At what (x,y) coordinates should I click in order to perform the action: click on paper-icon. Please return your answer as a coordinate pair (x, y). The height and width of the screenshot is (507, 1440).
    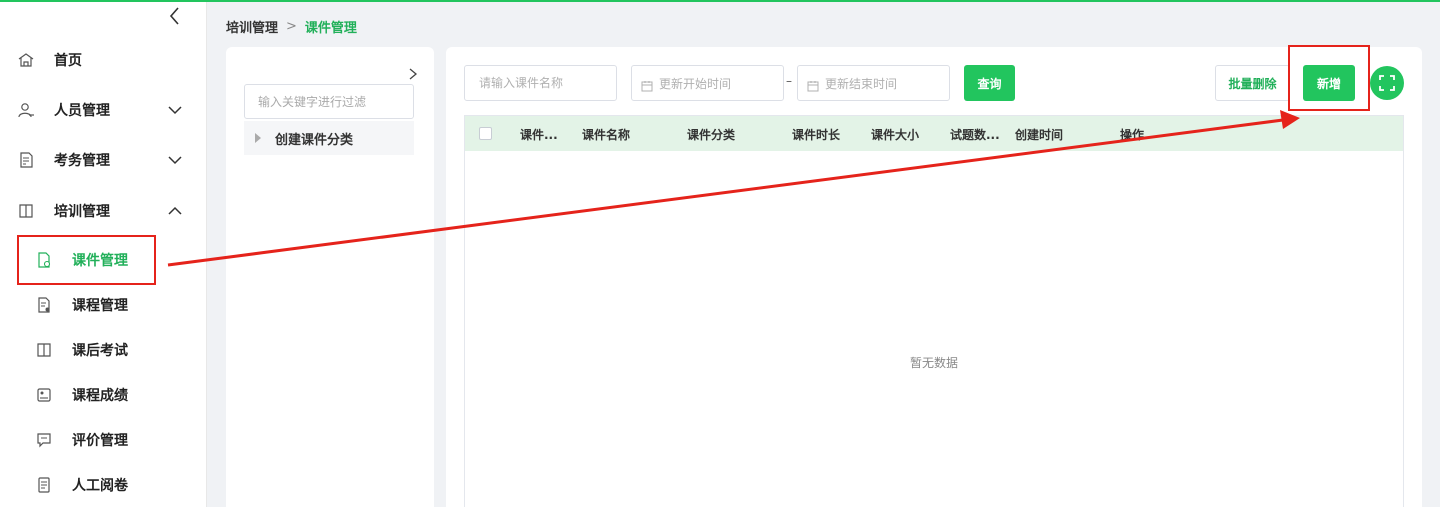
    Looking at the image, I should click on (44, 485).